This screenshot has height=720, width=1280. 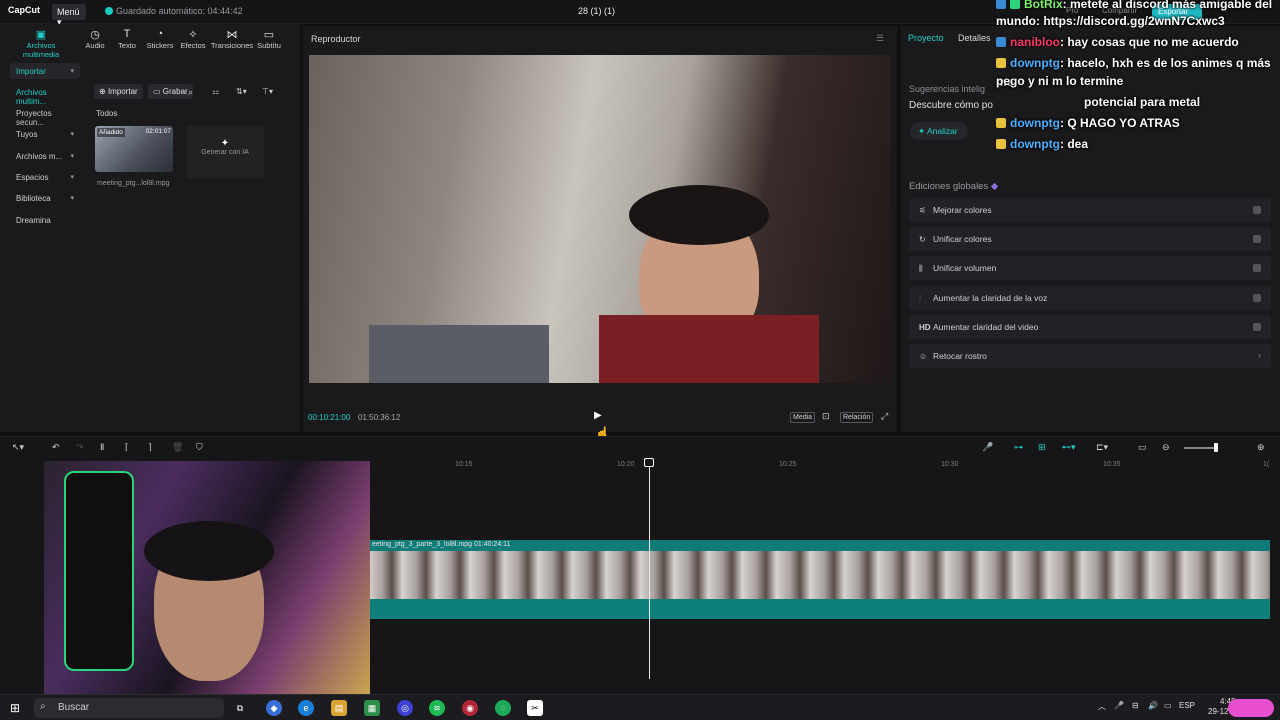 What do you see at coordinates (129, 708) in the screenshot?
I see `taskbar-search: ⌕ Buscar` at bounding box center [129, 708].